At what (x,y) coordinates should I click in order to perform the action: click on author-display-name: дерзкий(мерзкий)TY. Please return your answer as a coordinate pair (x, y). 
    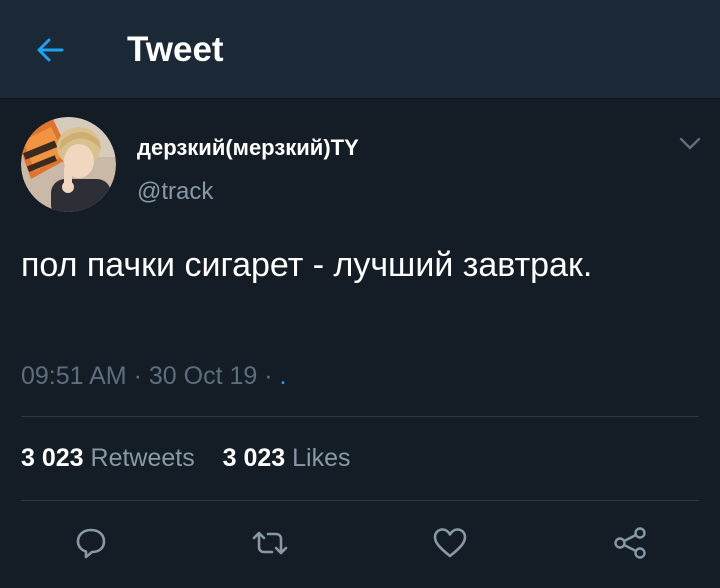
    Looking at the image, I should click on (248, 148).